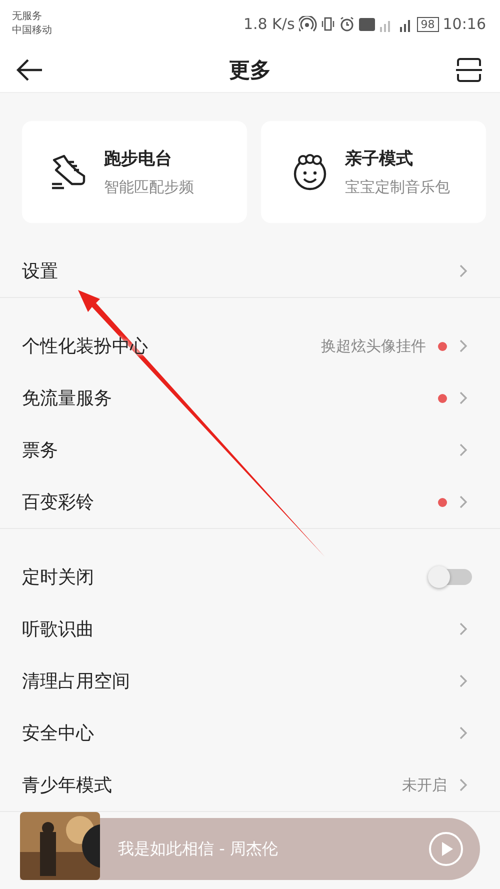 The width and height of the screenshot is (500, 889). What do you see at coordinates (40, 450) in the screenshot?
I see `row-label: 票务` at bounding box center [40, 450].